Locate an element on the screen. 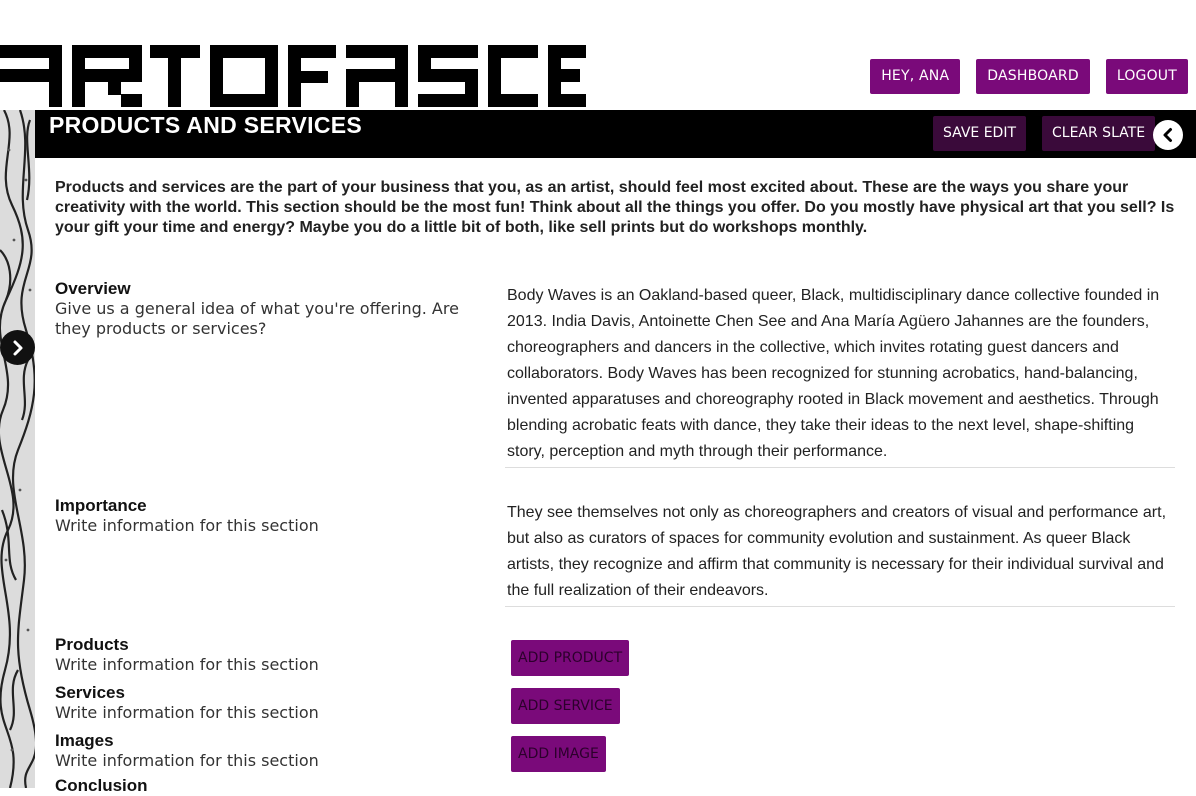 Image resolution: width=1196 pixels, height=796 pixels. services-heading: Services is located at coordinates (90, 692).